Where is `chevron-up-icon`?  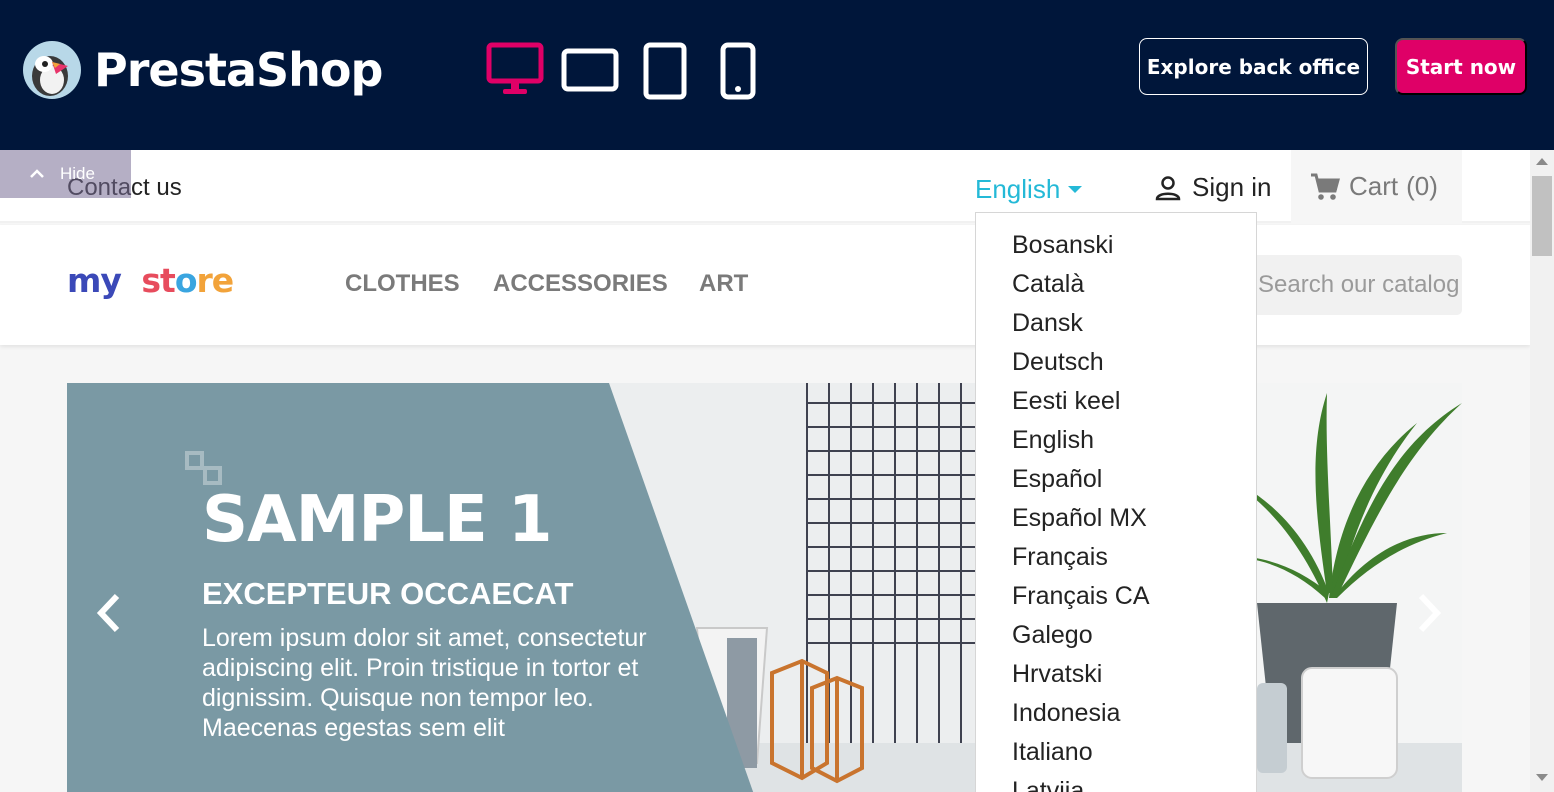
chevron-up-icon is located at coordinates (37, 173).